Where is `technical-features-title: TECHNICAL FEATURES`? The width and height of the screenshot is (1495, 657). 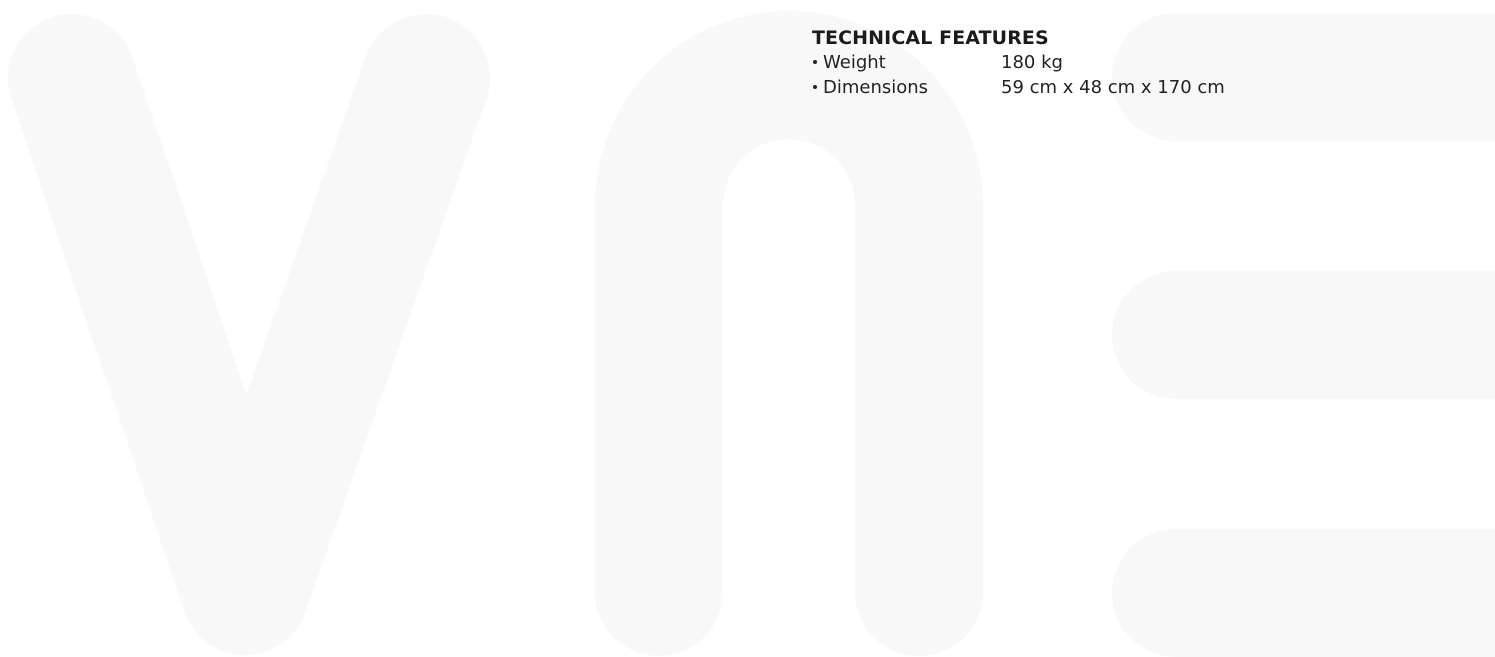
technical-features-title: TECHNICAL FEATURES is located at coordinates (930, 38).